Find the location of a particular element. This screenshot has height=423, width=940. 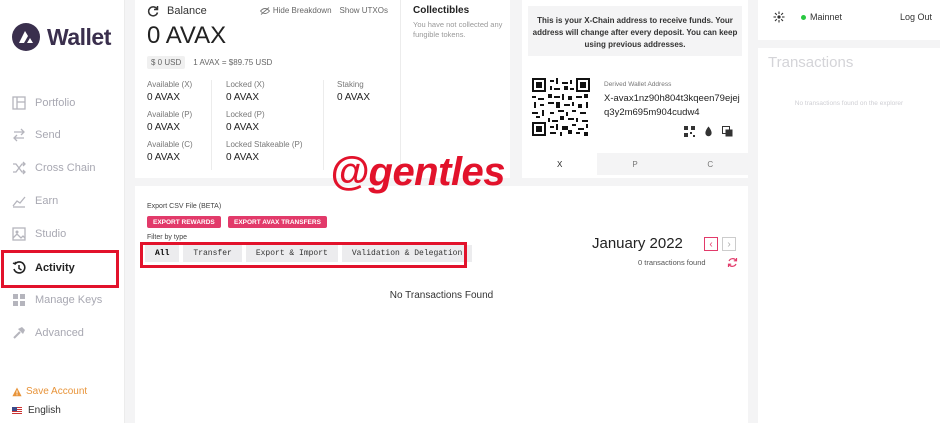

filter-highlight-box is located at coordinates (303, 255).